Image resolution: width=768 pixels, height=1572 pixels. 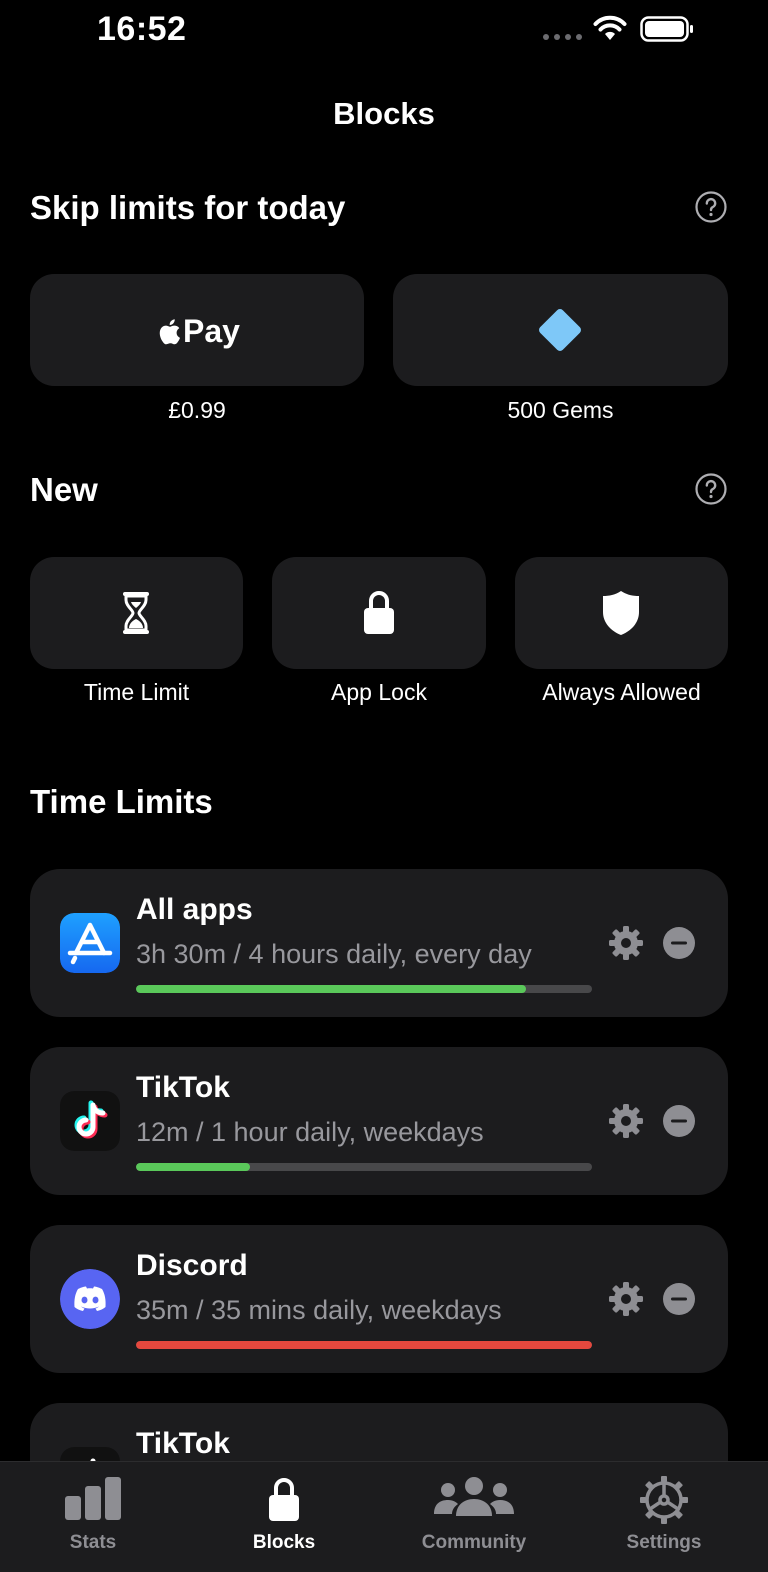 I want to click on gems-button, so click(x=560, y=330).